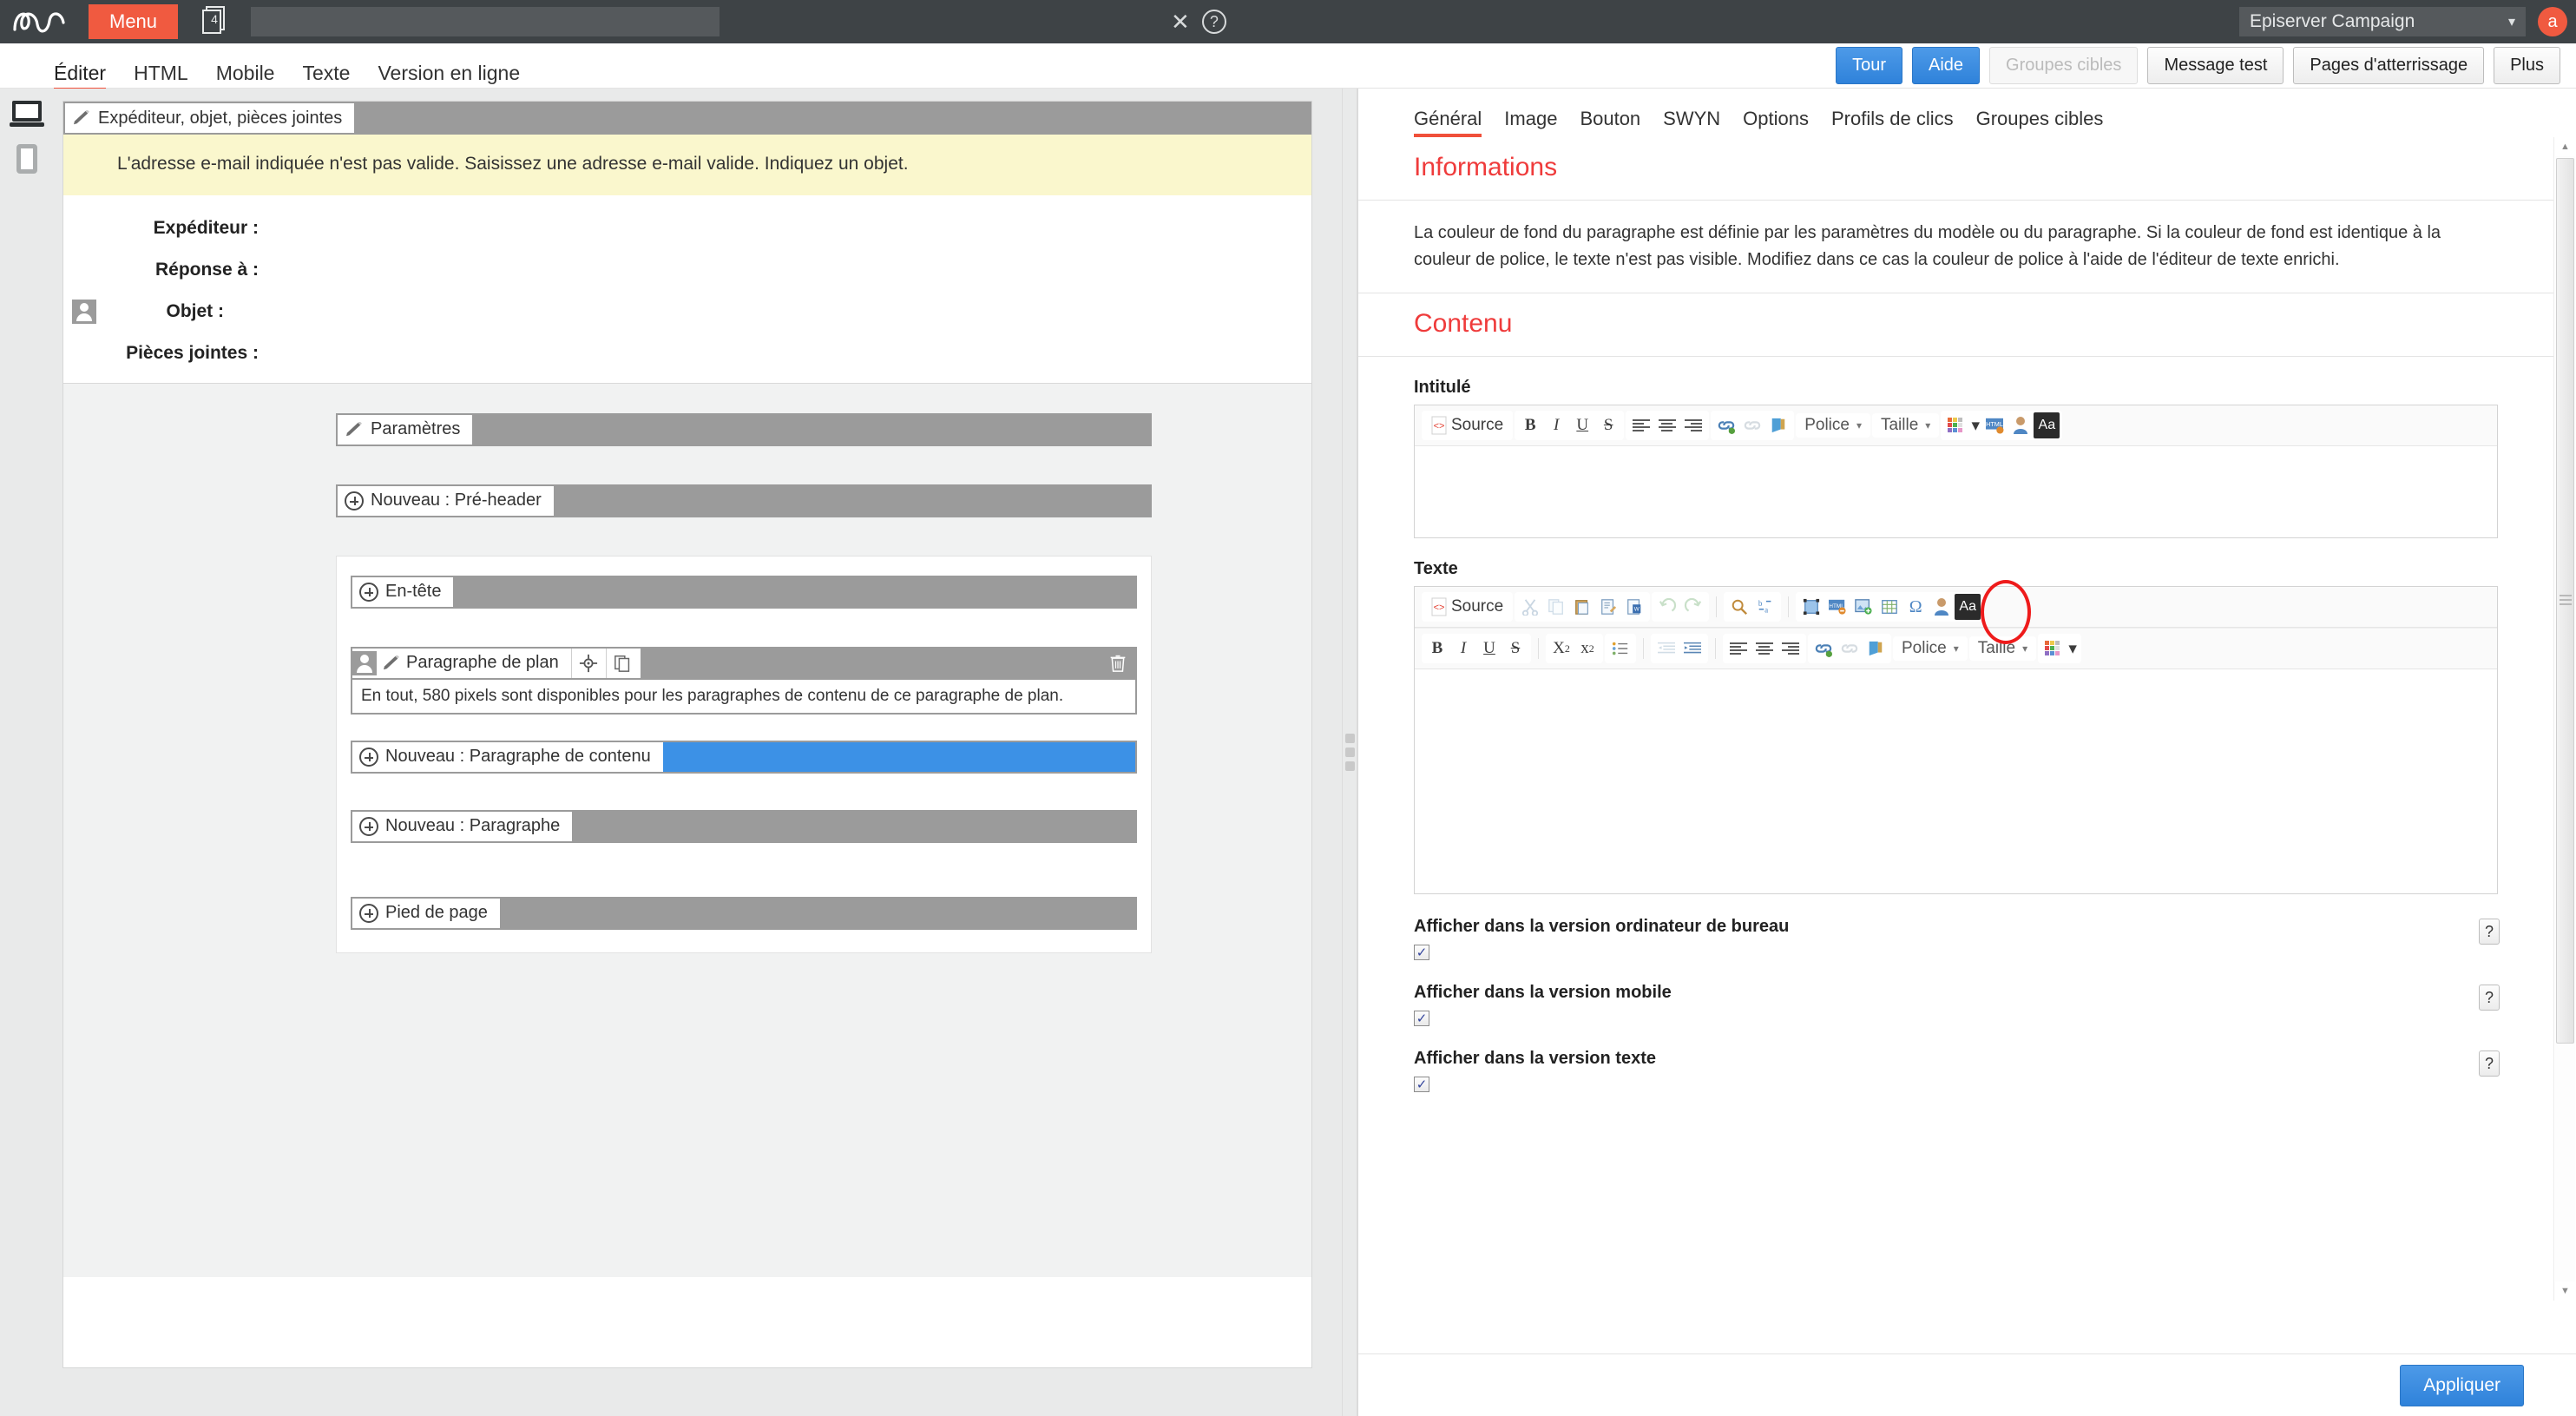  What do you see at coordinates (215, 22) in the screenshot?
I see `pages-icon: 4` at bounding box center [215, 22].